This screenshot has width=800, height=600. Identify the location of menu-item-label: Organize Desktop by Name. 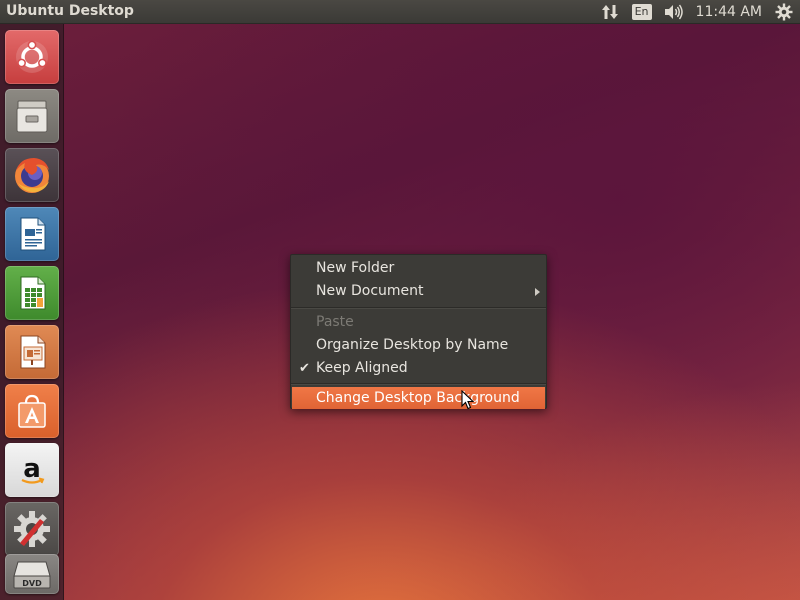
(412, 345).